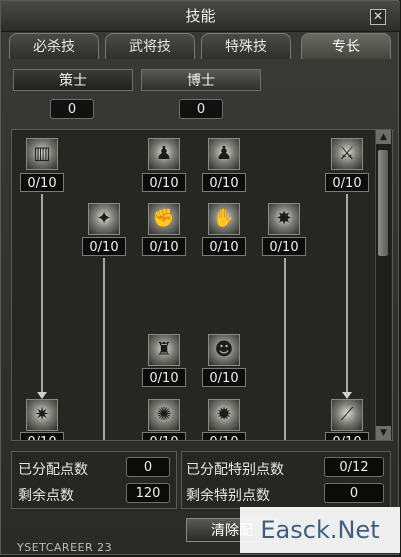 This screenshot has width=401, height=557. I want to click on skill-slot: ⚔, so click(347, 154).